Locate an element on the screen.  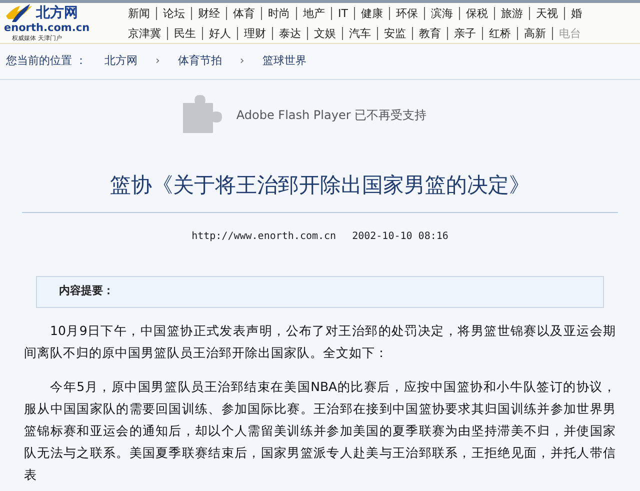
nav-link: 亲子 is located at coordinates (464, 33).